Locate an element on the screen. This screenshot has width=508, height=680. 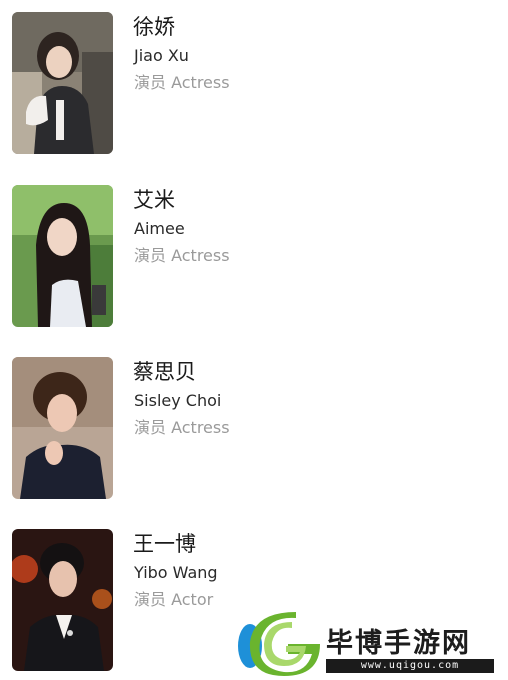
watermark-url: www.uqigou.com is located at coordinates (410, 666).